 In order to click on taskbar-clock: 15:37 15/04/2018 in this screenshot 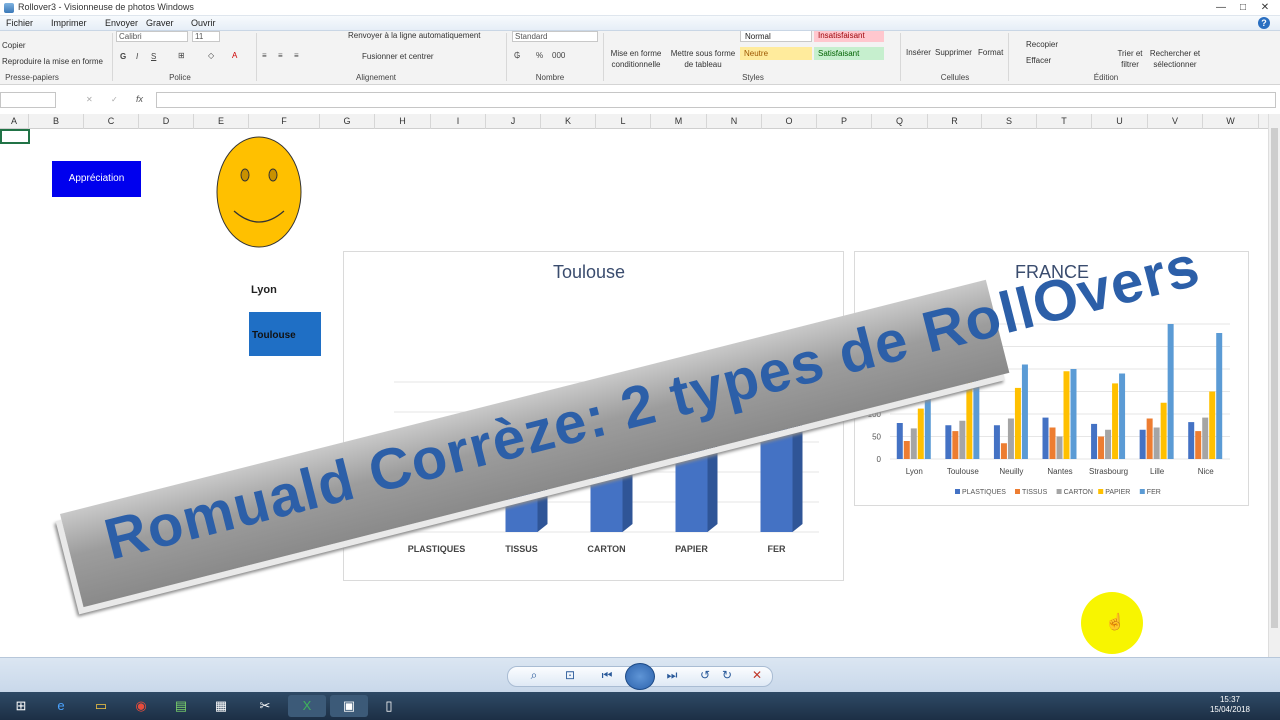, I will do `click(1230, 705)`.